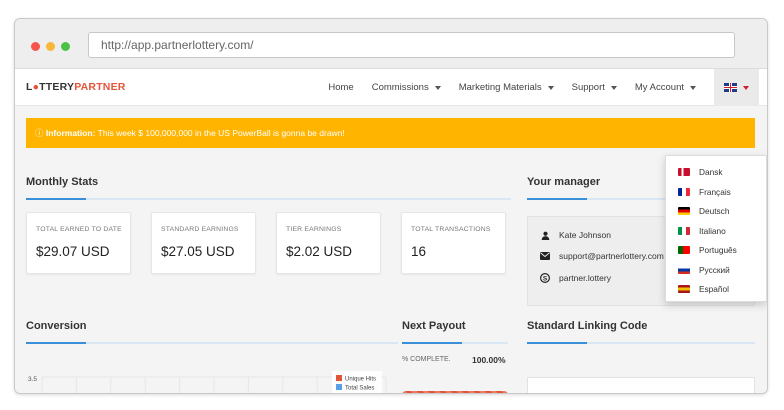  Describe the element at coordinates (714, 289) in the screenshot. I see `language-option-label: Español` at that location.